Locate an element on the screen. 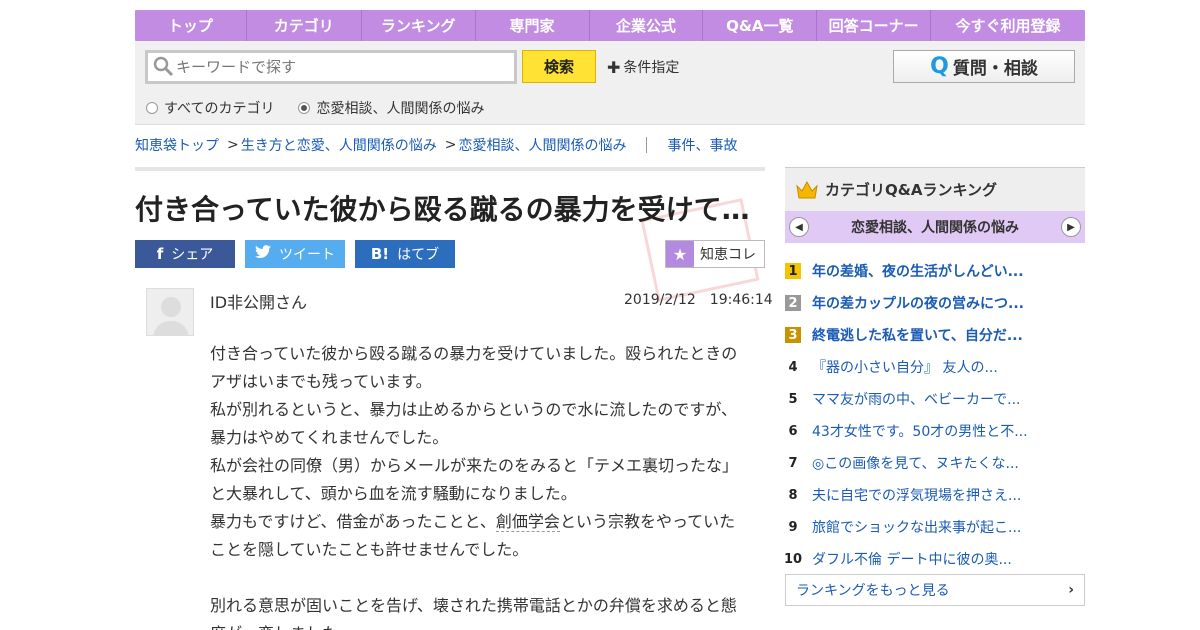  keyword-link: 創価学会 is located at coordinates (527, 522).